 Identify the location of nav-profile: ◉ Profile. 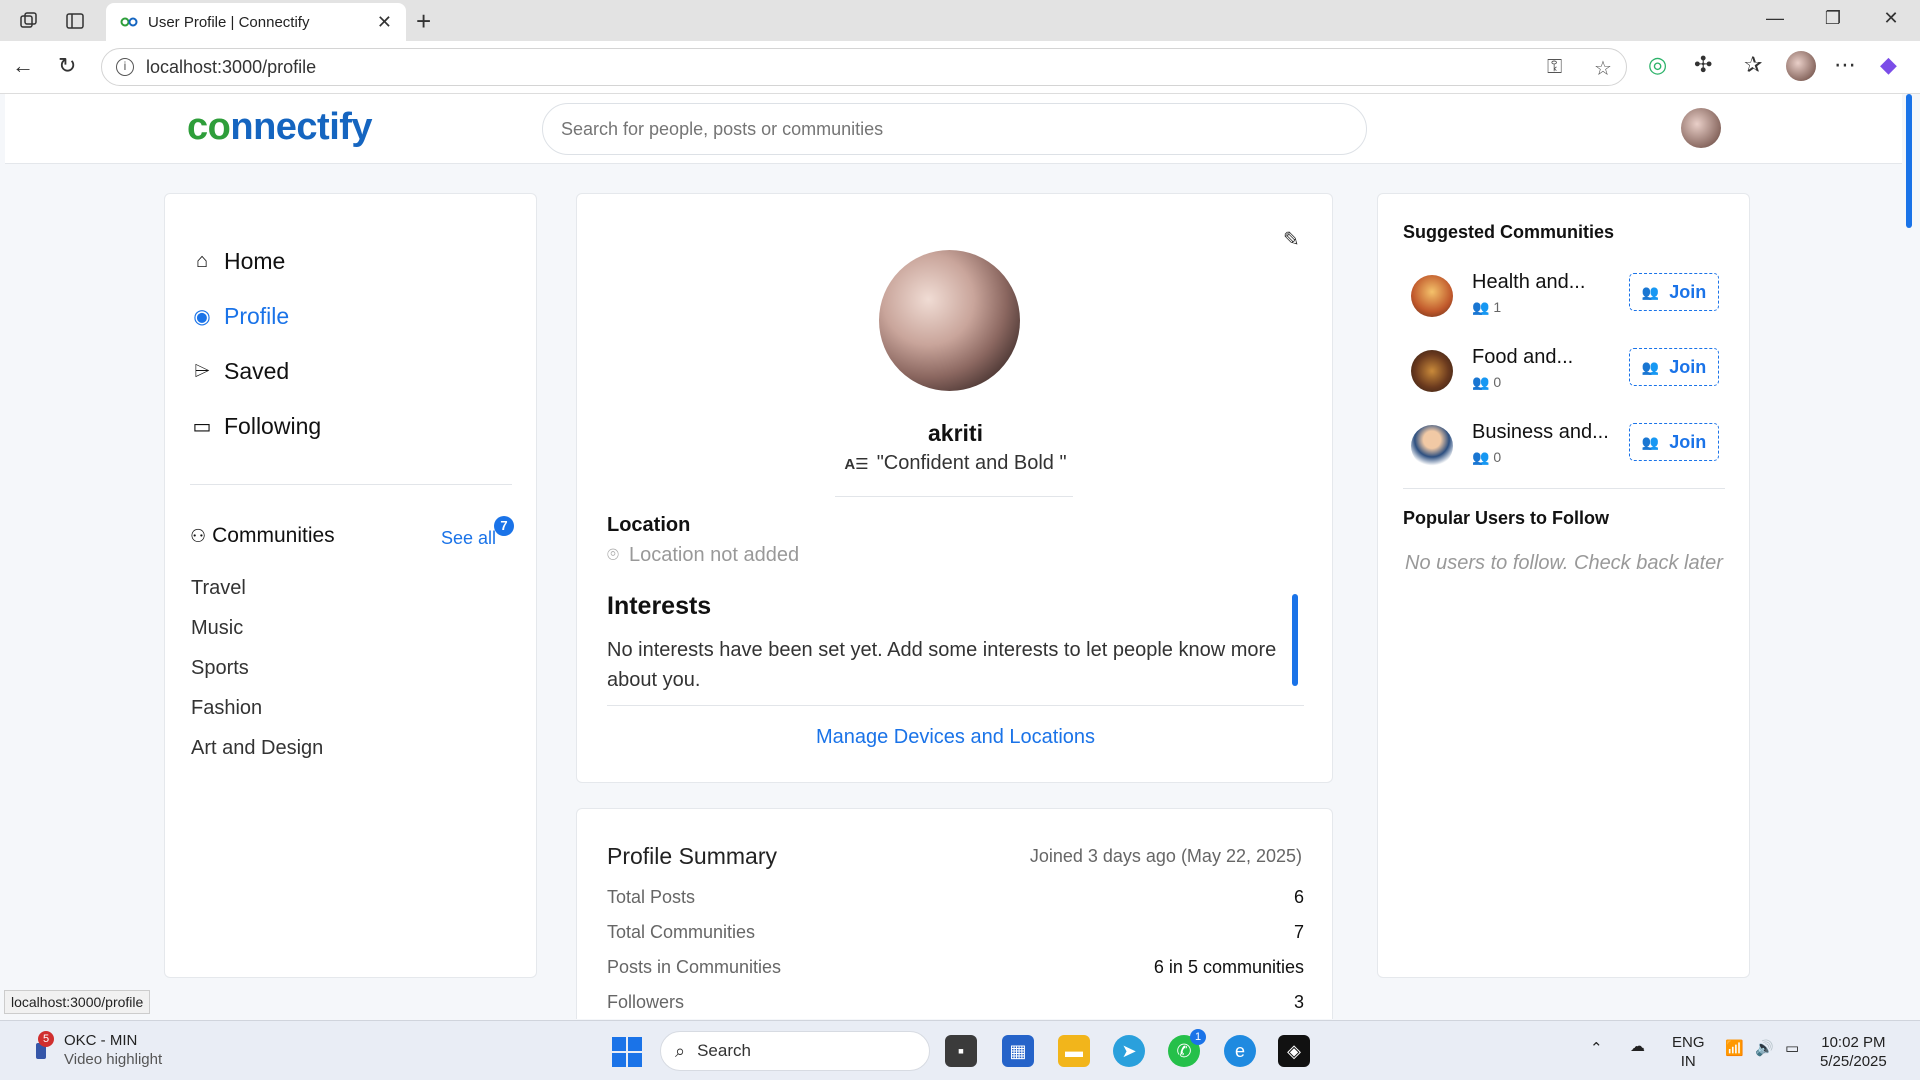
(239, 316).